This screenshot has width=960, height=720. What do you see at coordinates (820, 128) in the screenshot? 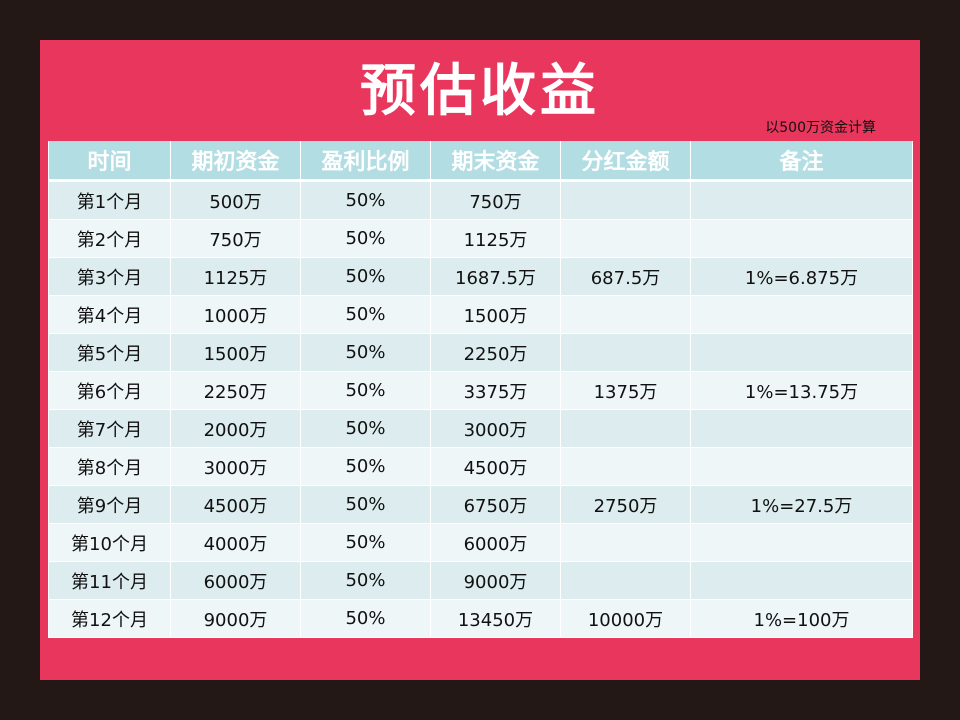
I see `calculation-note: 以500万资金计算` at bounding box center [820, 128].